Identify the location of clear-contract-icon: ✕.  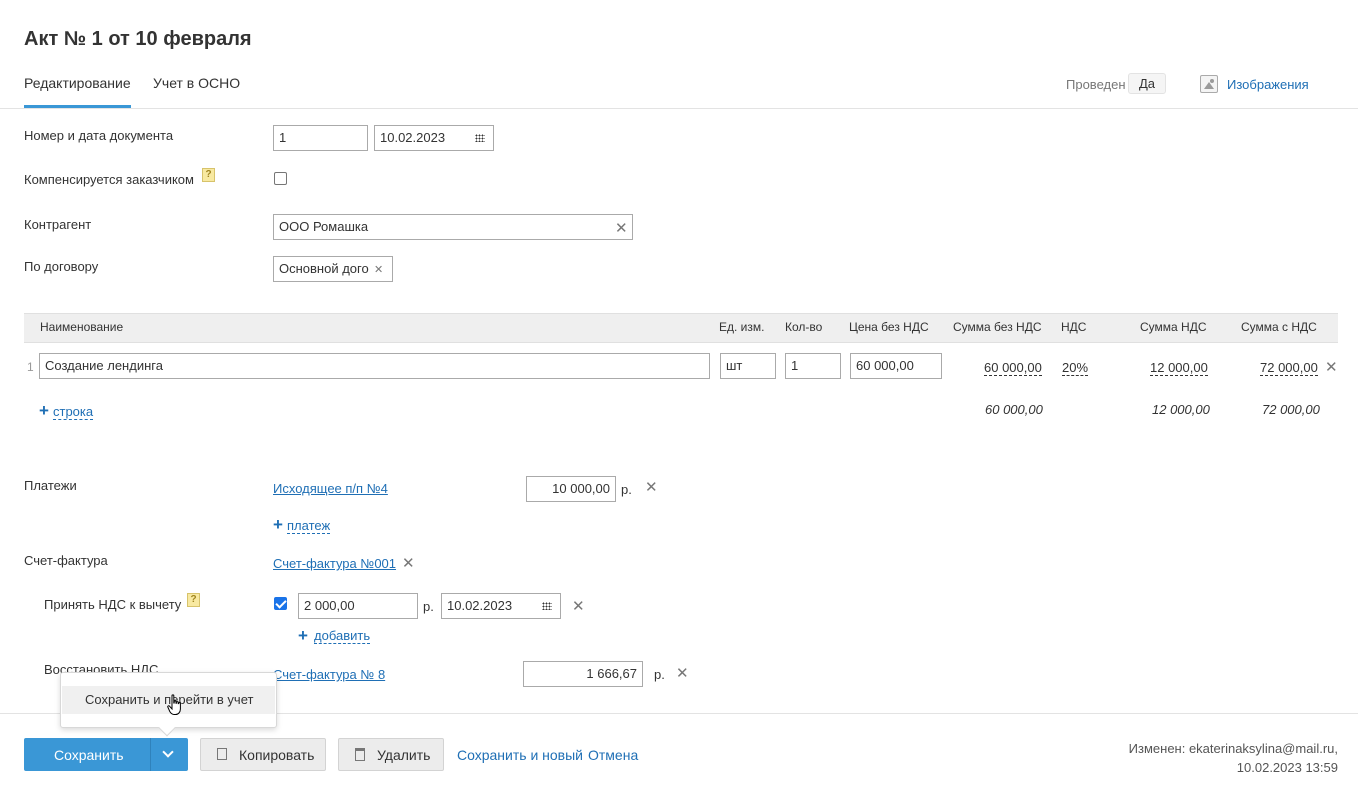
(378, 270).